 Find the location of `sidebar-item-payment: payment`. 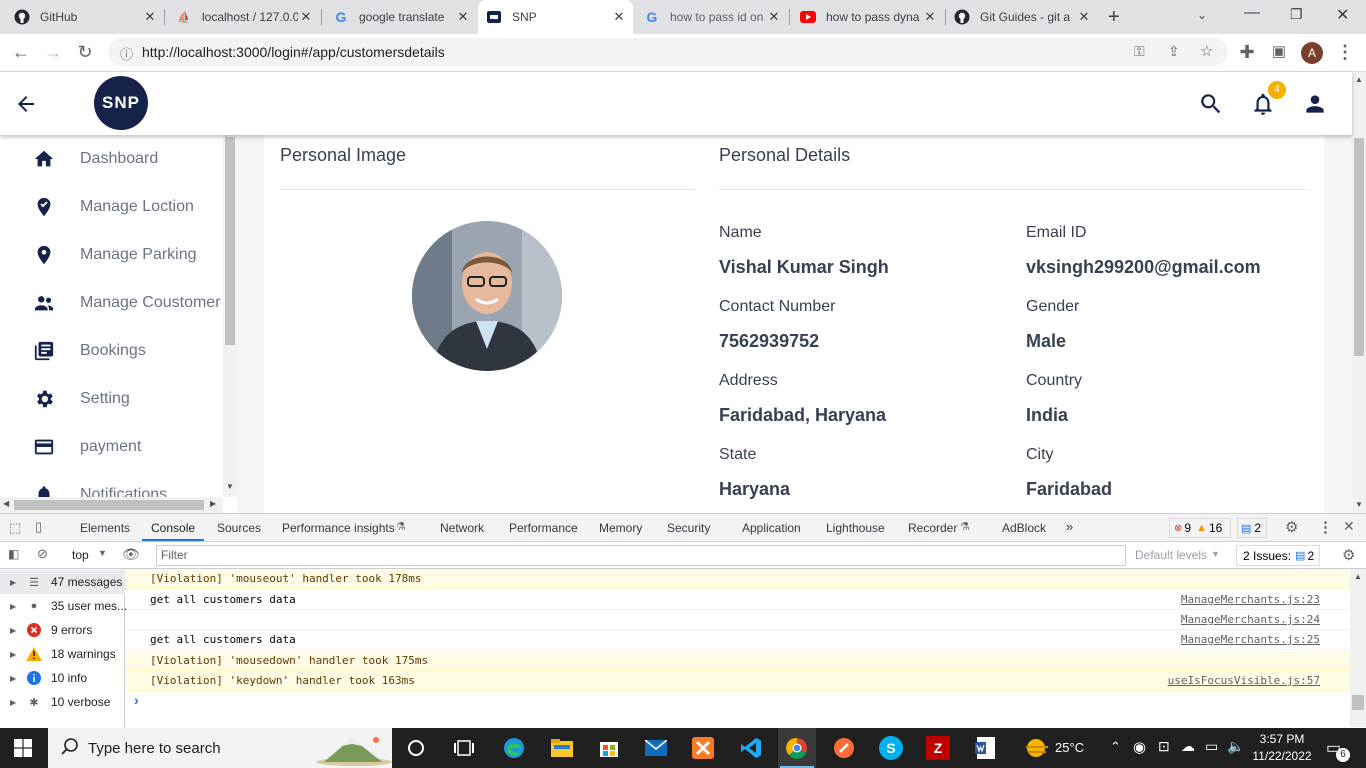

sidebar-item-payment: payment is located at coordinates (111, 447).